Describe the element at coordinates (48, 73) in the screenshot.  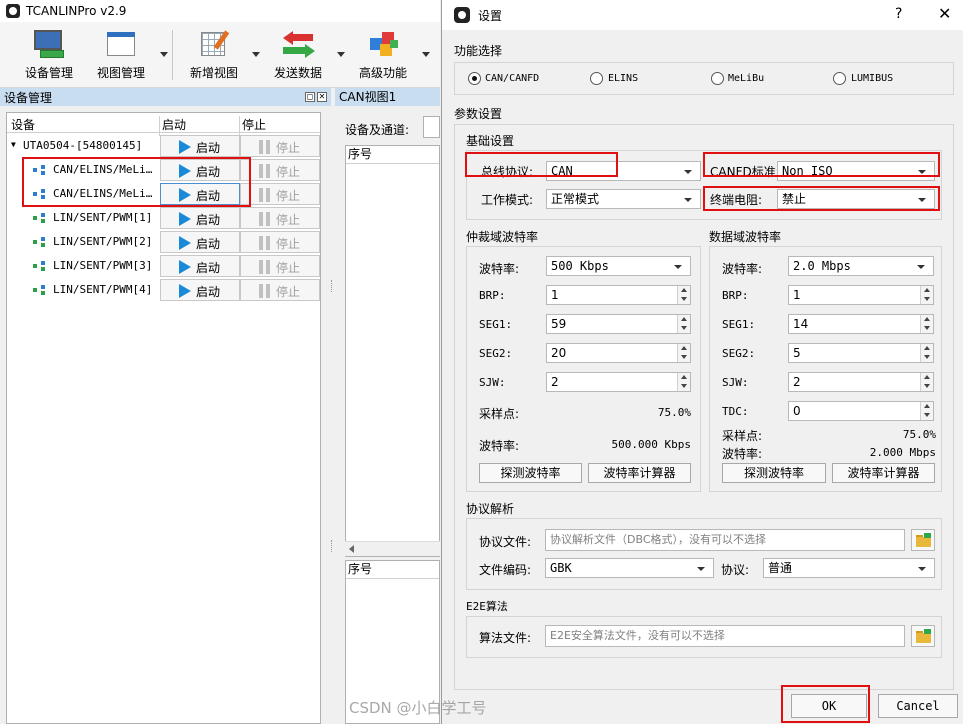
I see `device-manager-label: 设备管理` at that location.